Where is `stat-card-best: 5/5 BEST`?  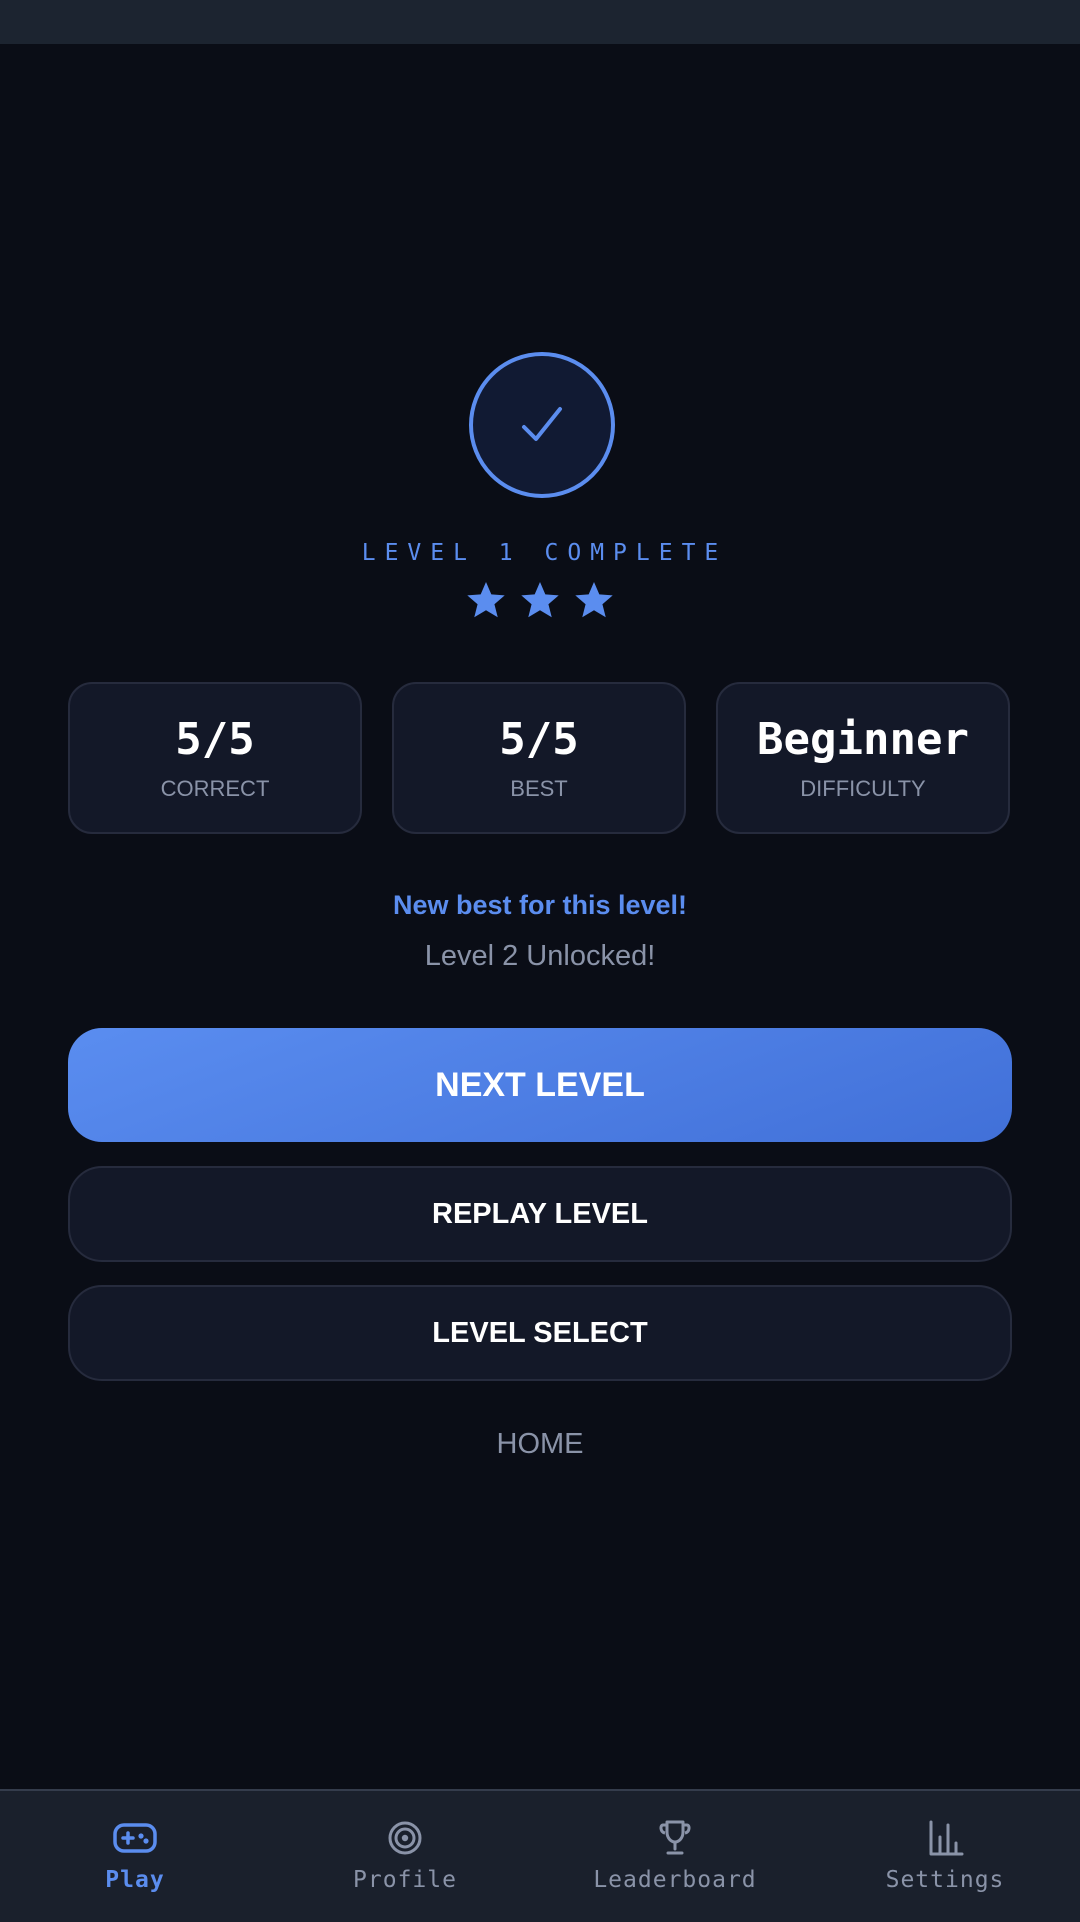 stat-card-best: 5/5 BEST is located at coordinates (539, 758).